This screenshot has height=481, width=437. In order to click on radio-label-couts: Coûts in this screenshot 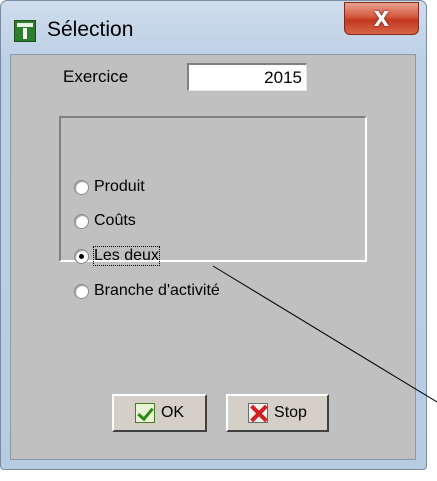, I will do `click(115, 220)`.